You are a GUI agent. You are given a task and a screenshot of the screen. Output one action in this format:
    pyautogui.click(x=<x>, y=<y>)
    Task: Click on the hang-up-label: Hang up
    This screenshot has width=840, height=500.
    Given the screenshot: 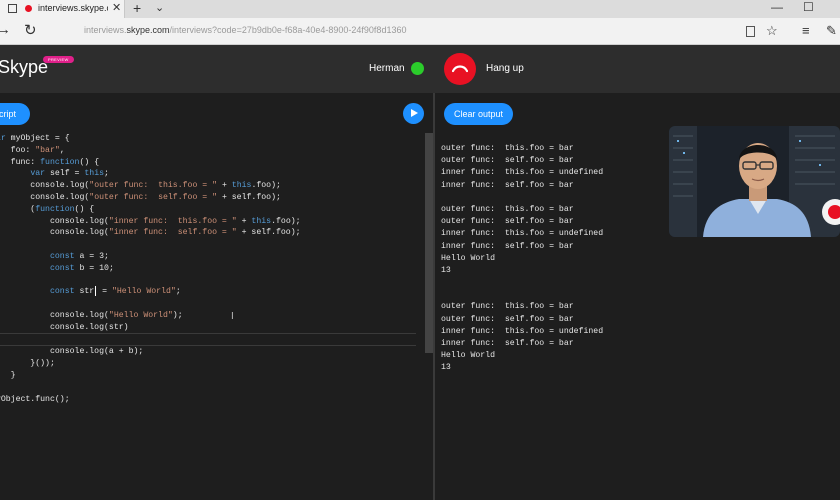 What is the action you would take?
    pyautogui.click(x=505, y=68)
    